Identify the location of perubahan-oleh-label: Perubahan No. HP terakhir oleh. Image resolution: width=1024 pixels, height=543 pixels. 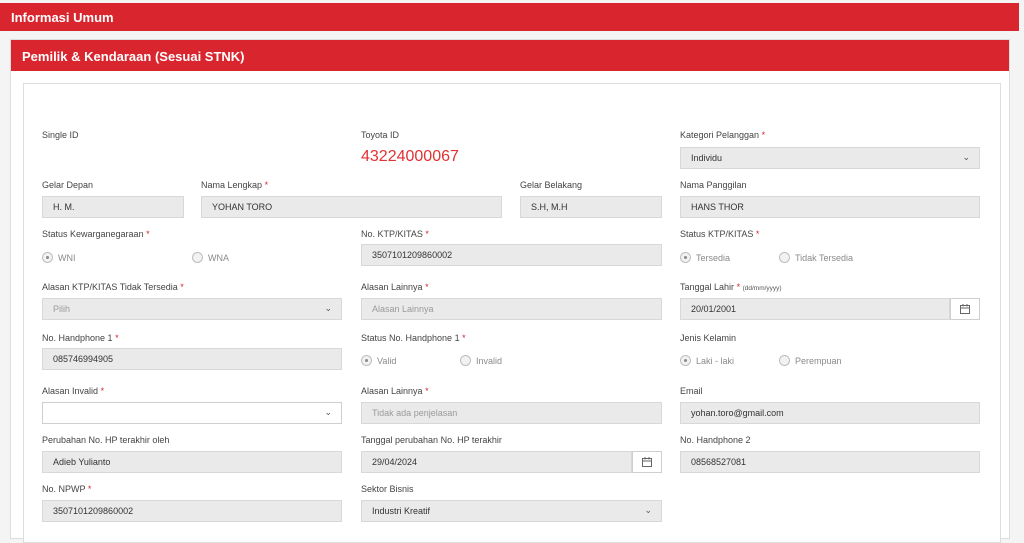
(106, 440).